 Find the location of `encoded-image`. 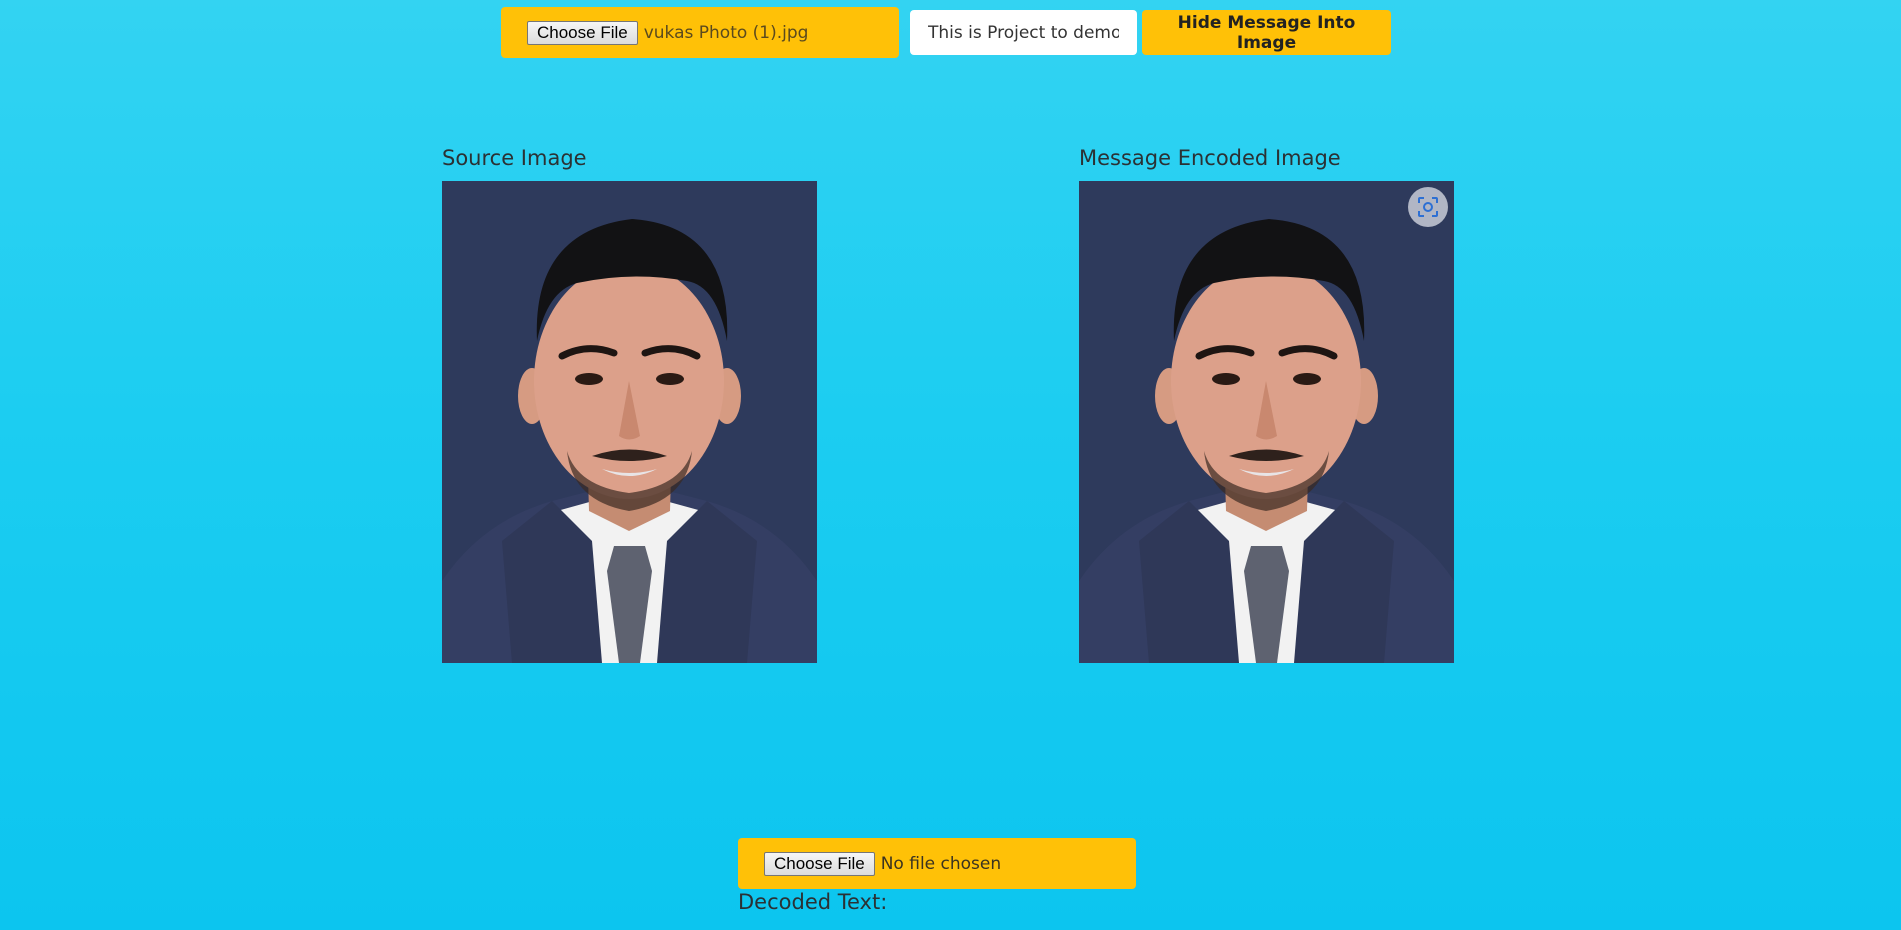

encoded-image is located at coordinates (1266, 422).